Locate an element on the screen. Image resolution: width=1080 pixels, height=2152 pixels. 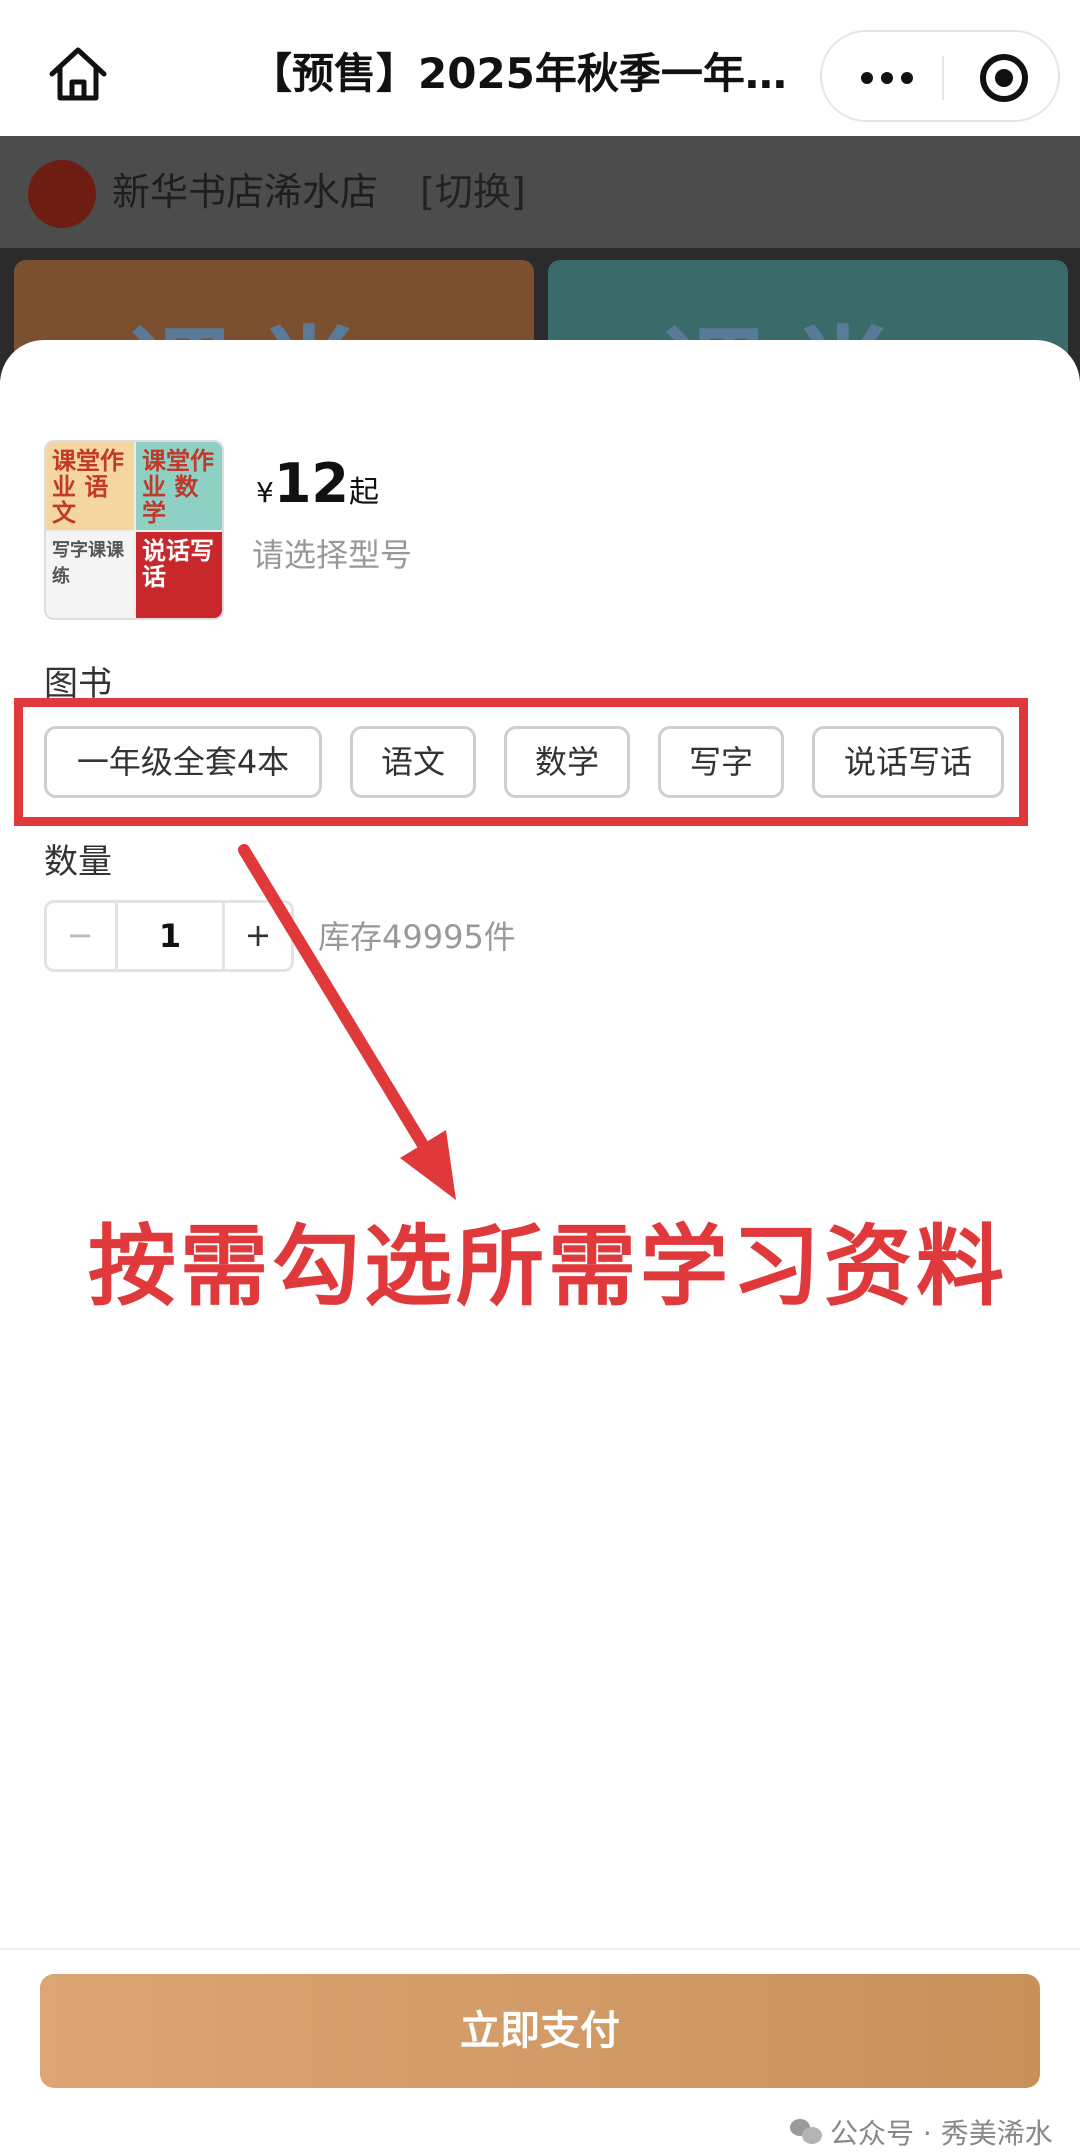
thumb-cover: 写字课课练 is located at coordinates (90, 575).